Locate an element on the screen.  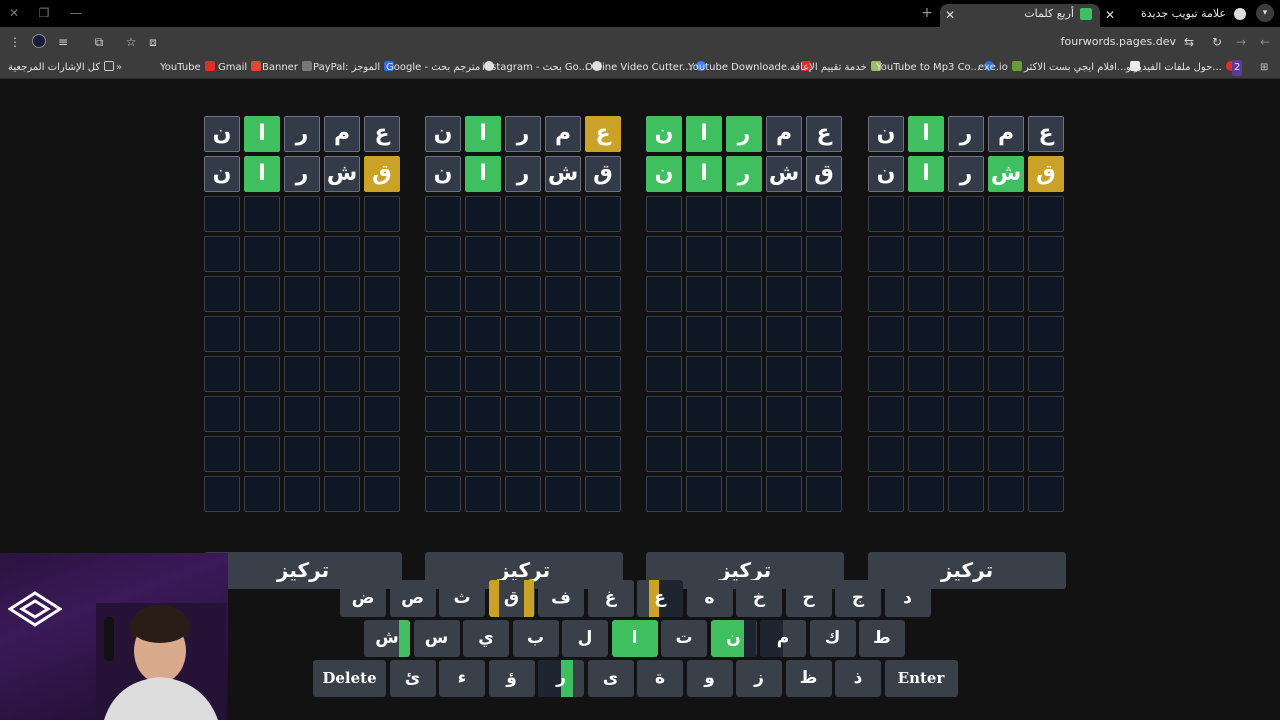
bookmark-star-icon: ☆ is located at coordinates (131, 42).